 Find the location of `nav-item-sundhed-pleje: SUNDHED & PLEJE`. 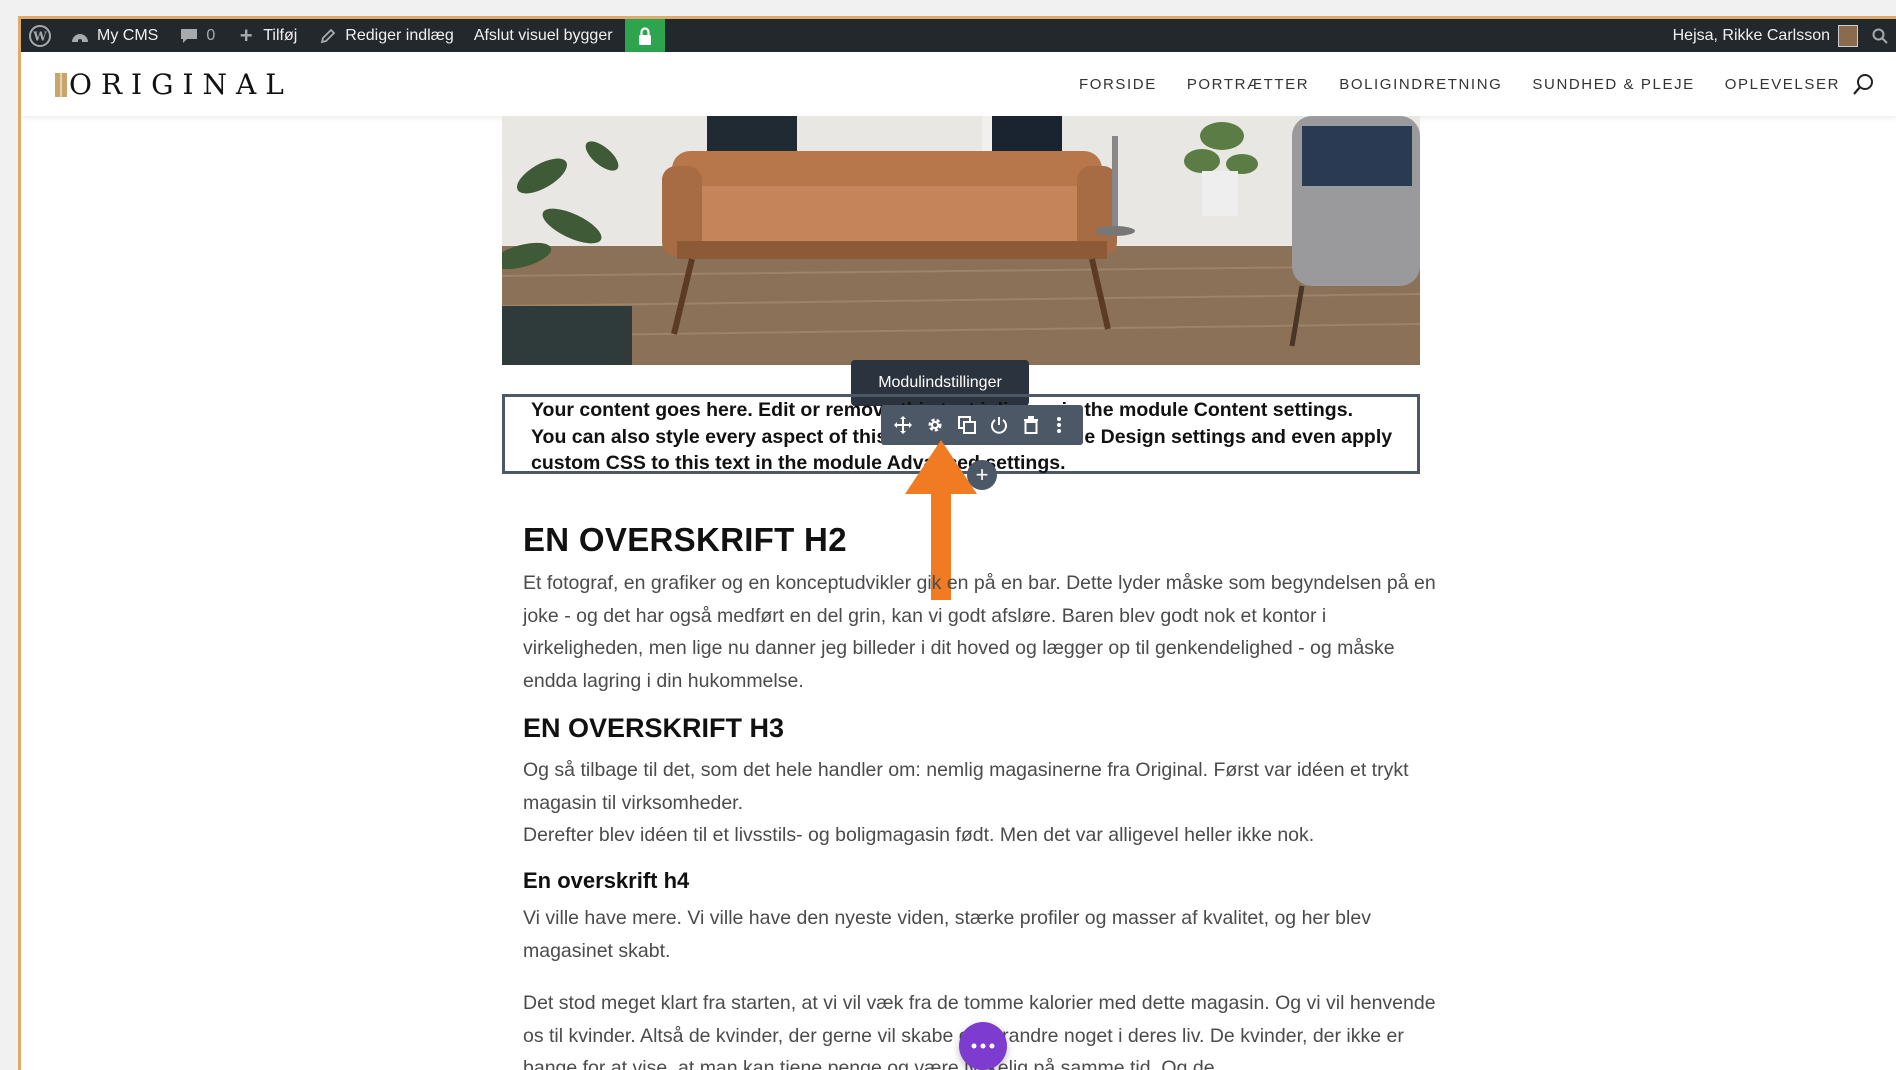

nav-item-sundhed-pleje: SUNDHED & PLEJE is located at coordinates (1613, 84).